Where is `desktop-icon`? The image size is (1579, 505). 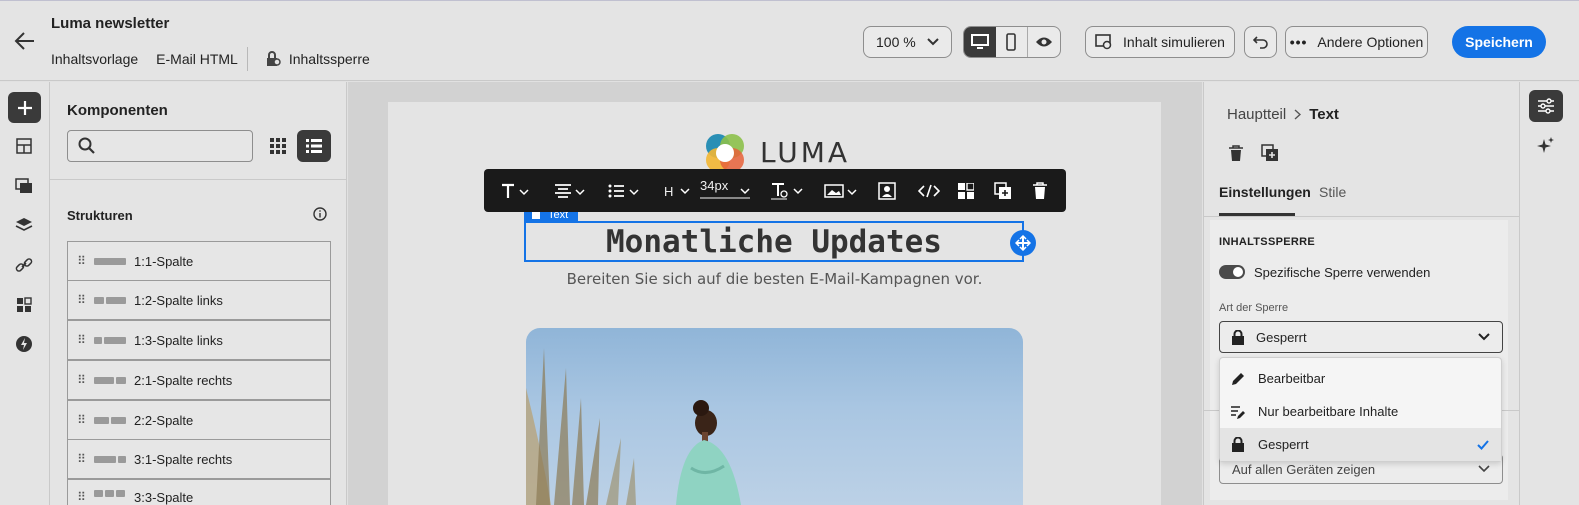 desktop-icon is located at coordinates (980, 42).